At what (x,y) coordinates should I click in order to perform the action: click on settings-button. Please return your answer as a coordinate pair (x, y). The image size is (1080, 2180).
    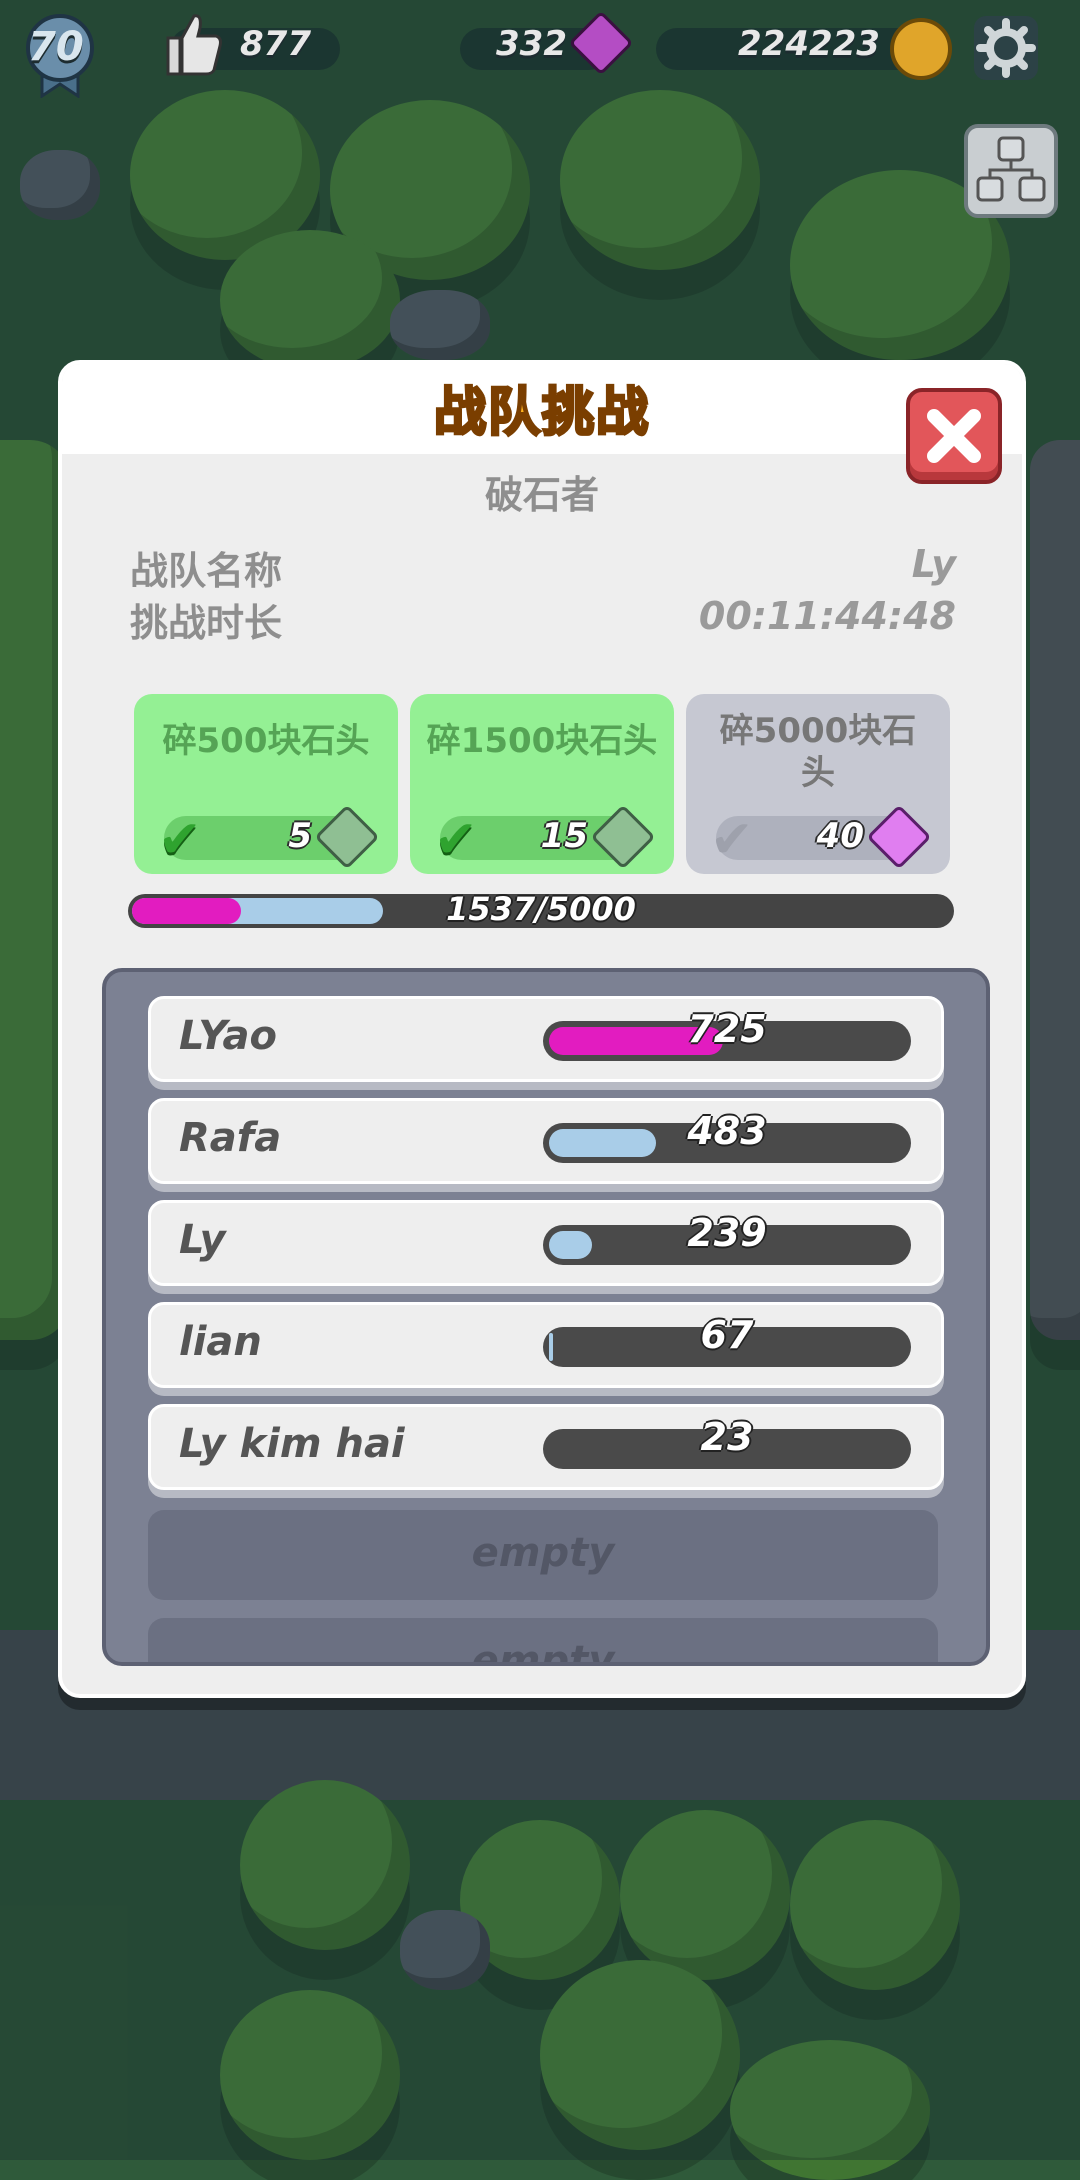
    Looking at the image, I should click on (1006, 48).